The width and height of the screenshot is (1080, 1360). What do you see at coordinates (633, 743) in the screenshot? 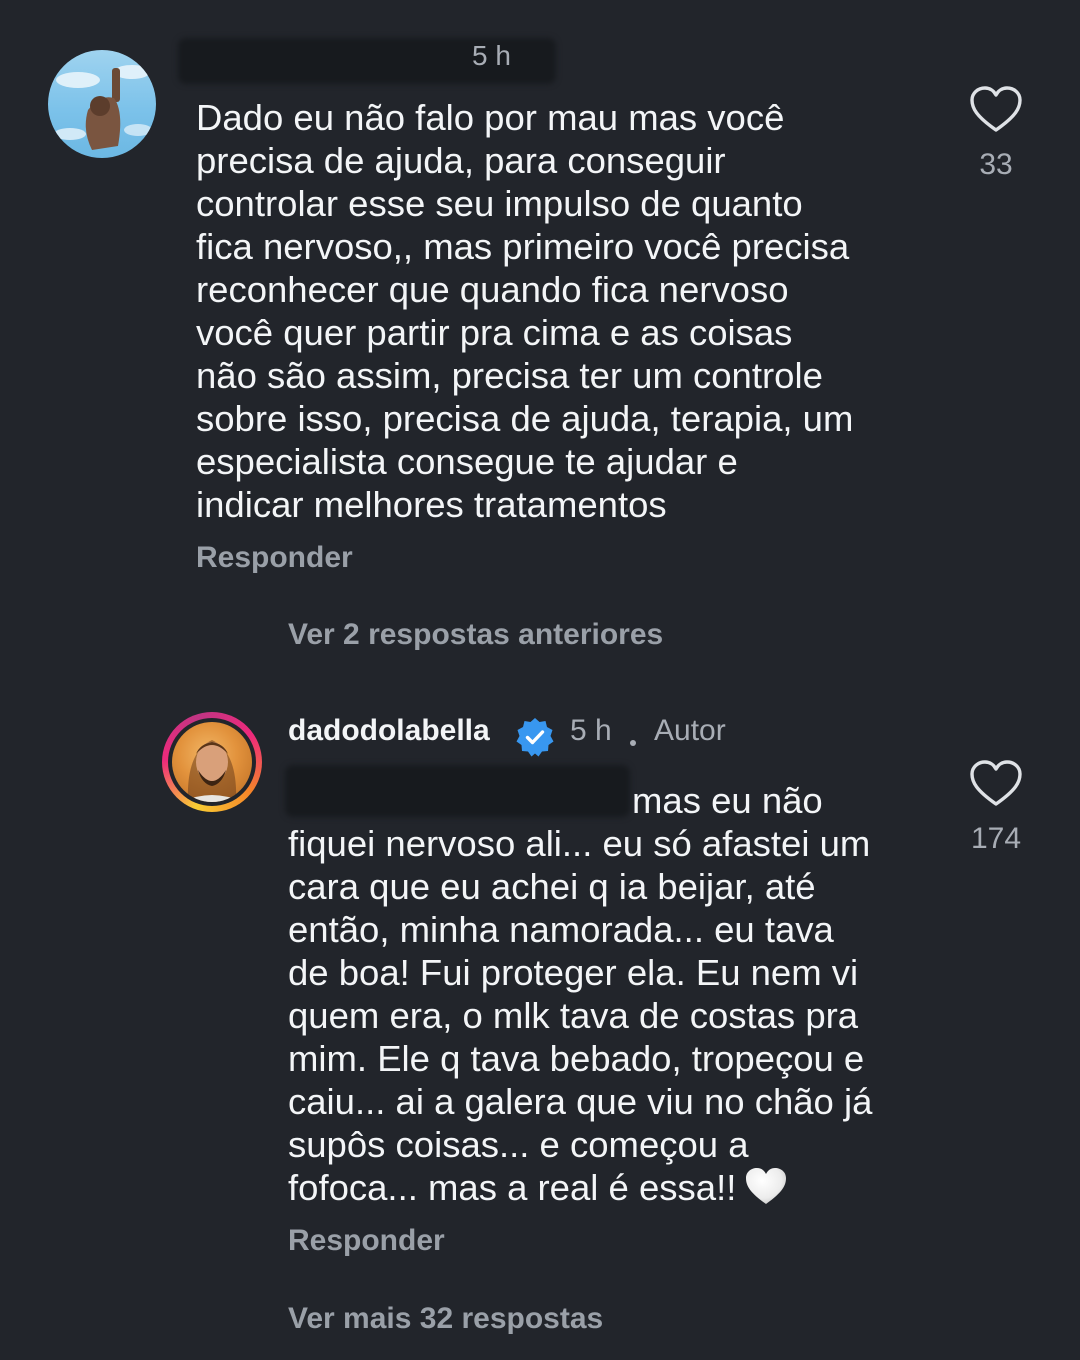
I see `separator-dot` at bounding box center [633, 743].